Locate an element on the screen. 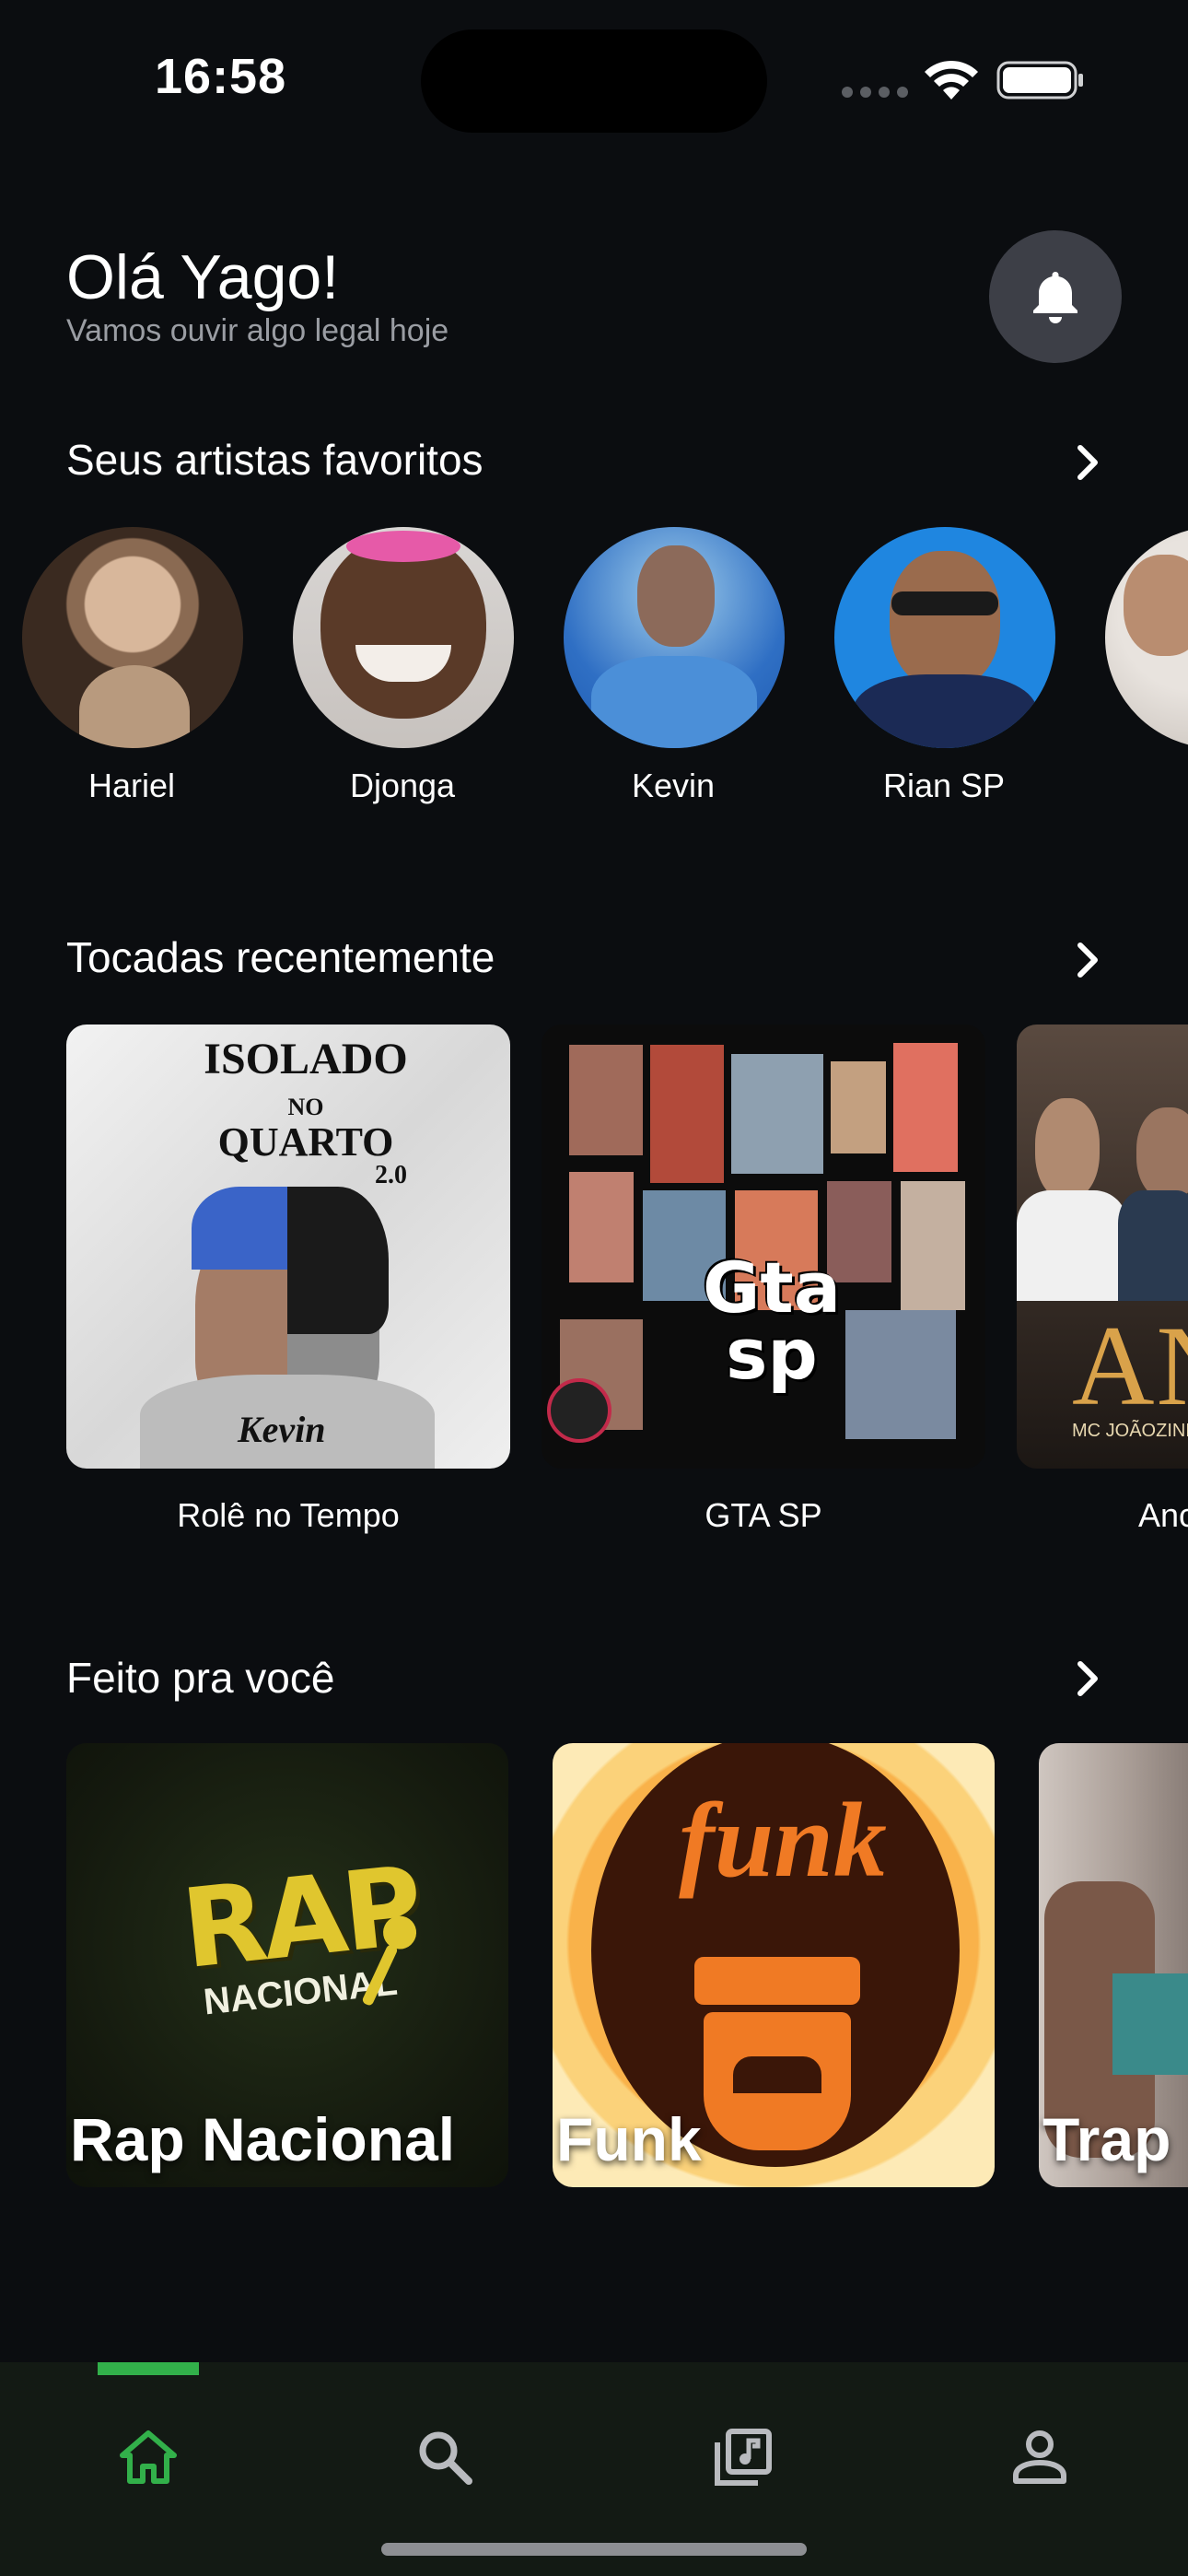  nav-profile-button is located at coordinates (1039, 2457).